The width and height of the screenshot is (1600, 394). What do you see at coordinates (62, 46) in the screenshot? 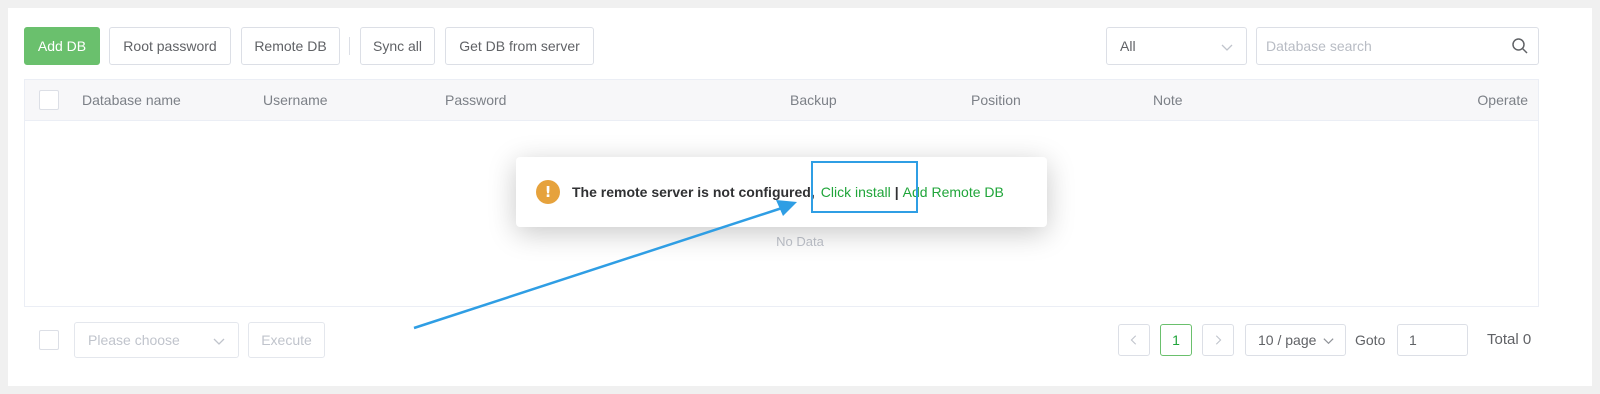
I see `add-db-button: Add DB` at bounding box center [62, 46].